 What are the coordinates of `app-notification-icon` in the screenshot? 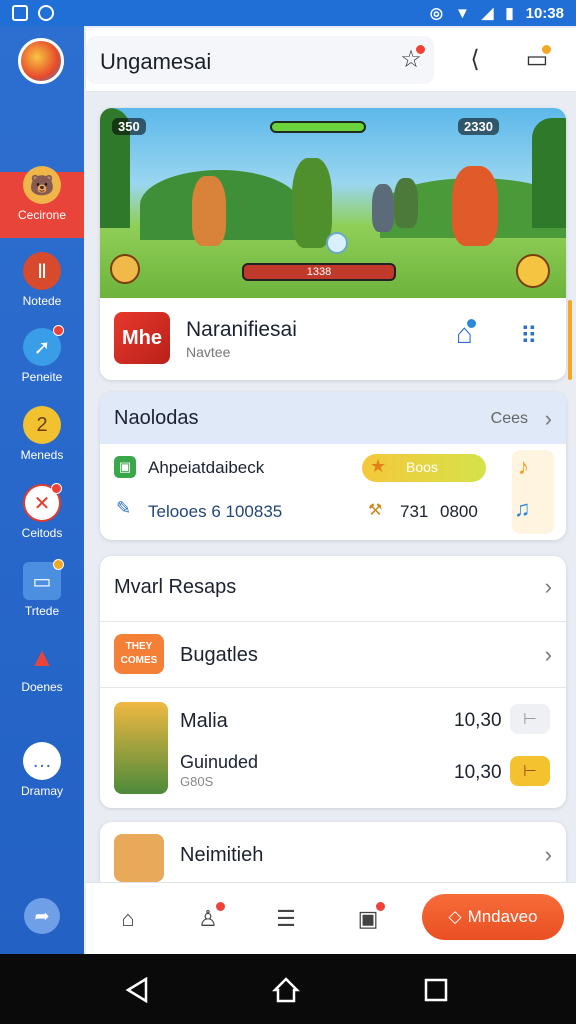 It's located at (46, 13).